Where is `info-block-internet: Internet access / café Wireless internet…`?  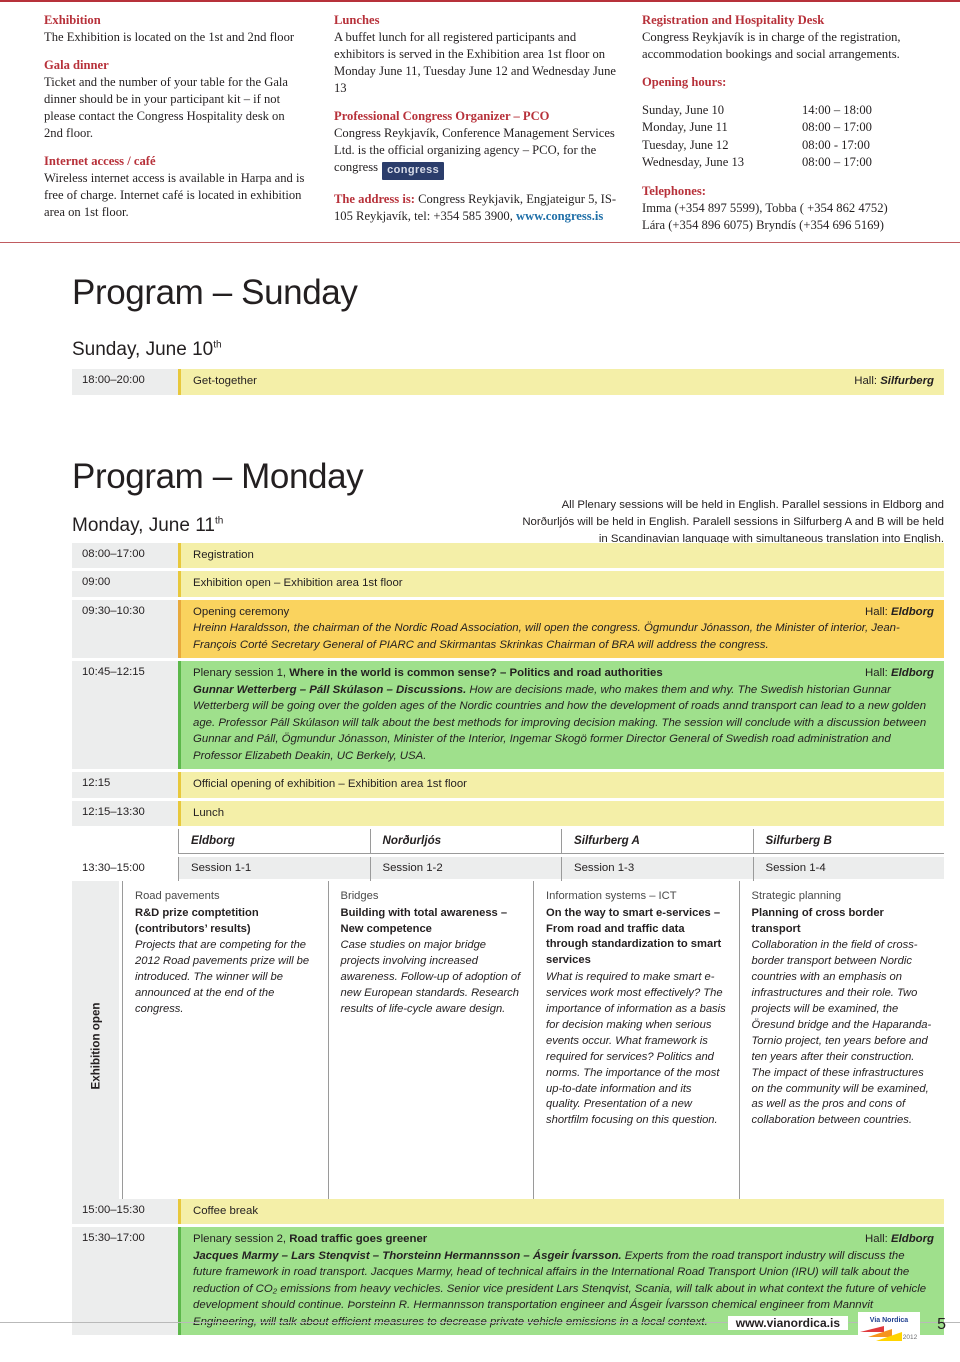
info-block-internet: Internet access / café Wireless internet… is located at coordinates (175, 187).